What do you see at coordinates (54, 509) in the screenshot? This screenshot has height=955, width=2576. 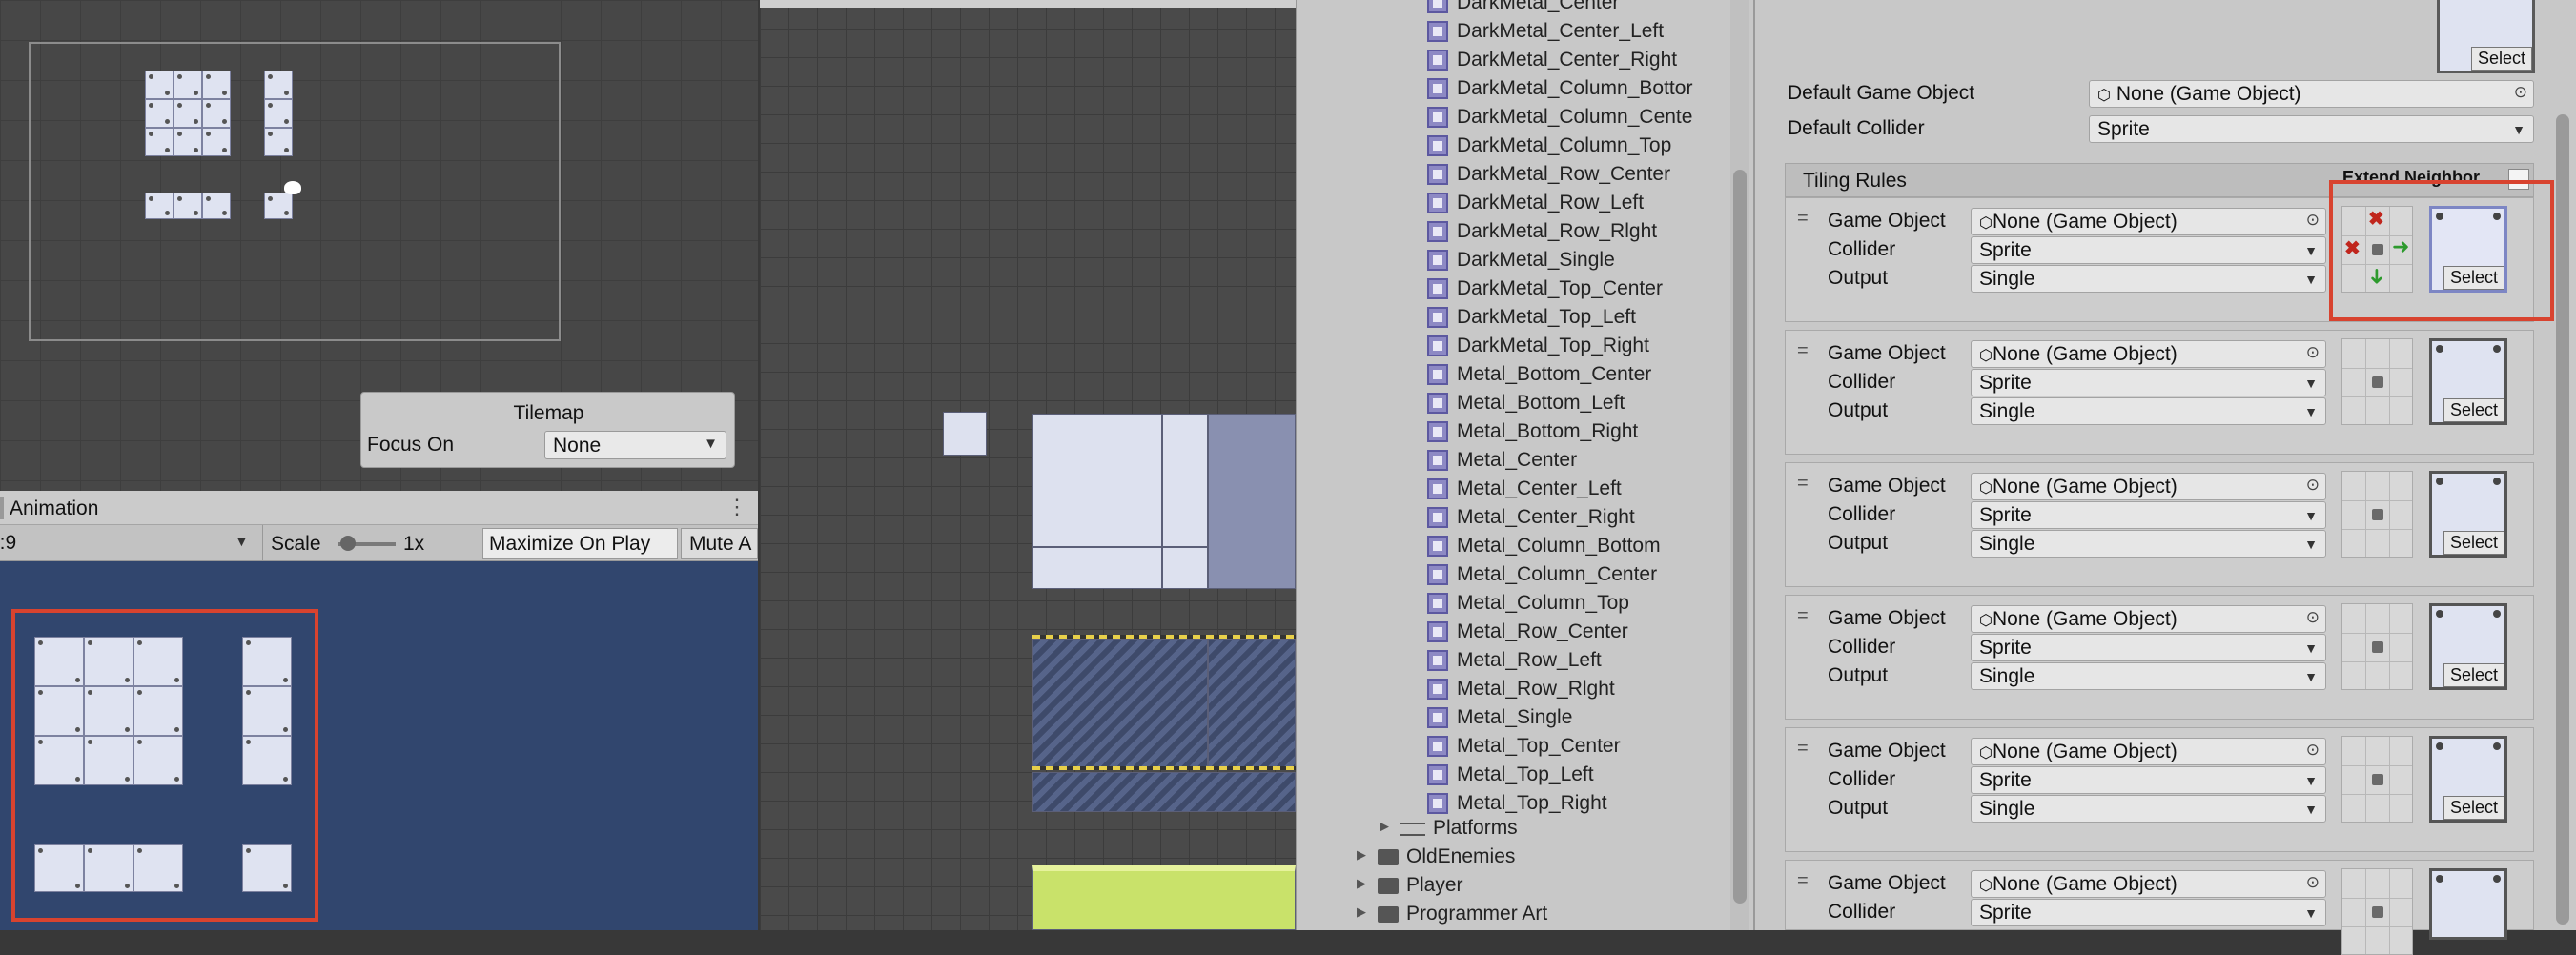 I see `tab-animation: Animation` at bounding box center [54, 509].